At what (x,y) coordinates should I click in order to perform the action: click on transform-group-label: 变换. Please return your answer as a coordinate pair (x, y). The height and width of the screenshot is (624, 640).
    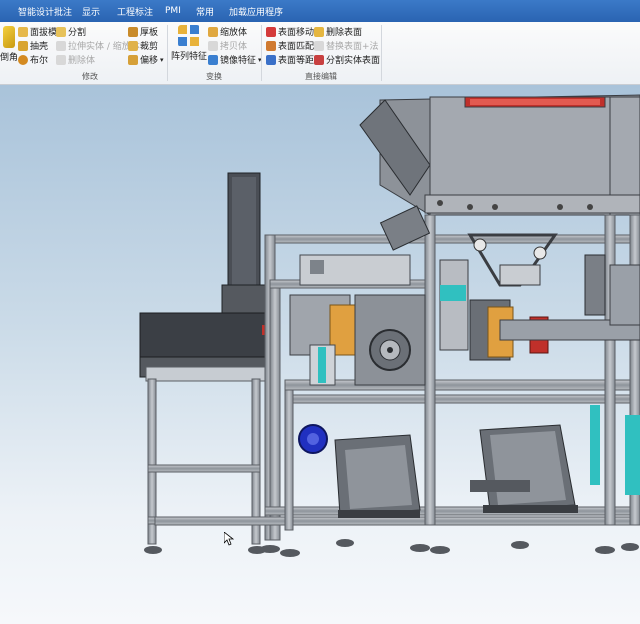
    Looking at the image, I should click on (214, 76).